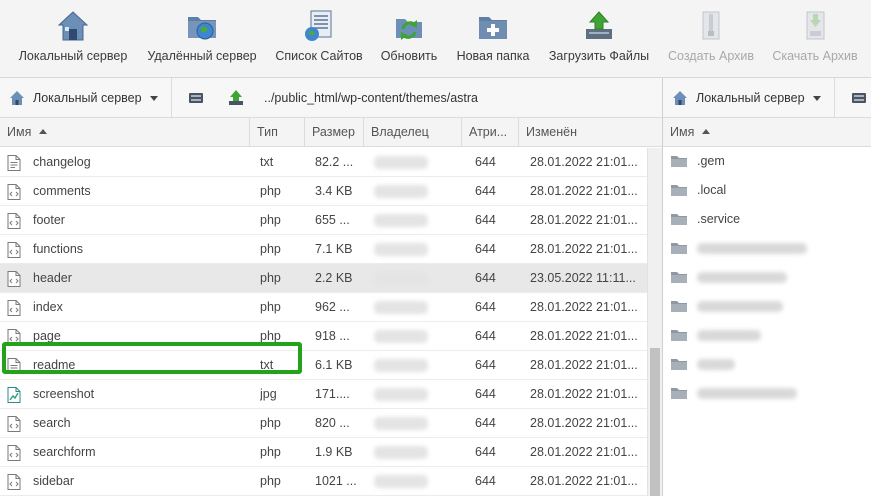 This screenshot has width=871, height=496. I want to click on refresh-button: Обновить, so click(409, 39).